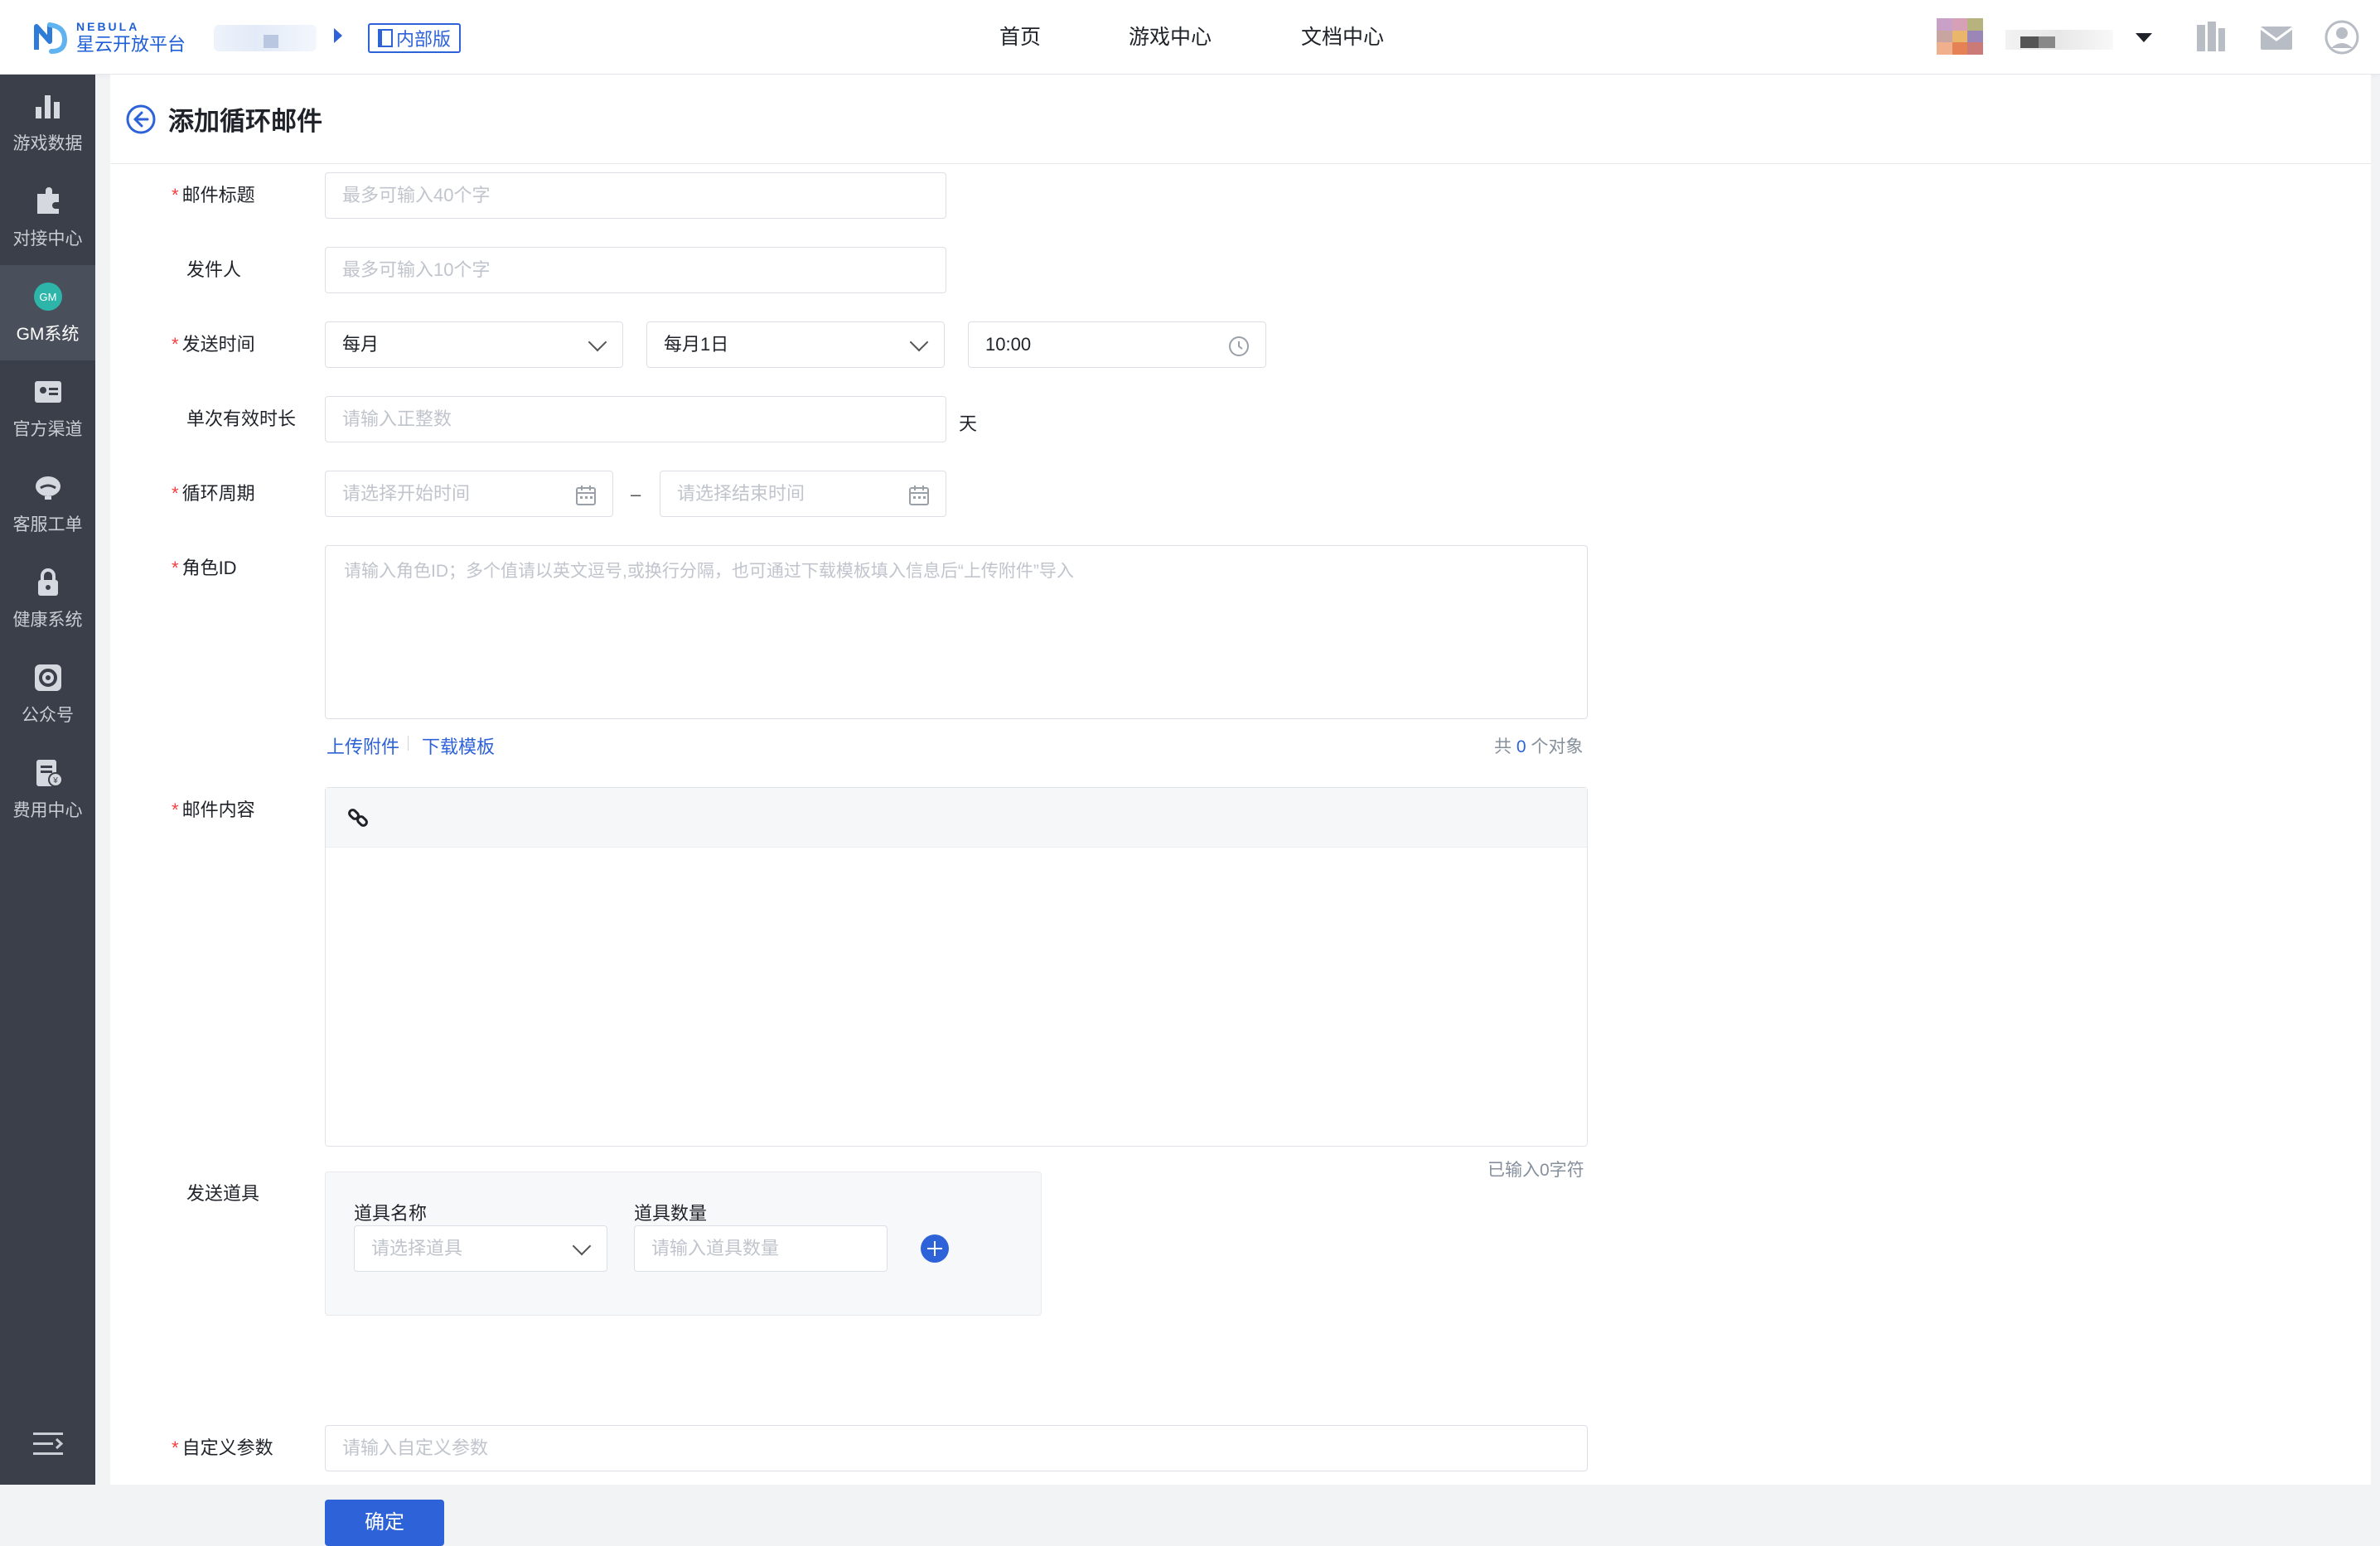 The width and height of the screenshot is (2380, 1546). What do you see at coordinates (635, 270) in the screenshot?
I see `sender-input: 最多可输入10个字` at bounding box center [635, 270].